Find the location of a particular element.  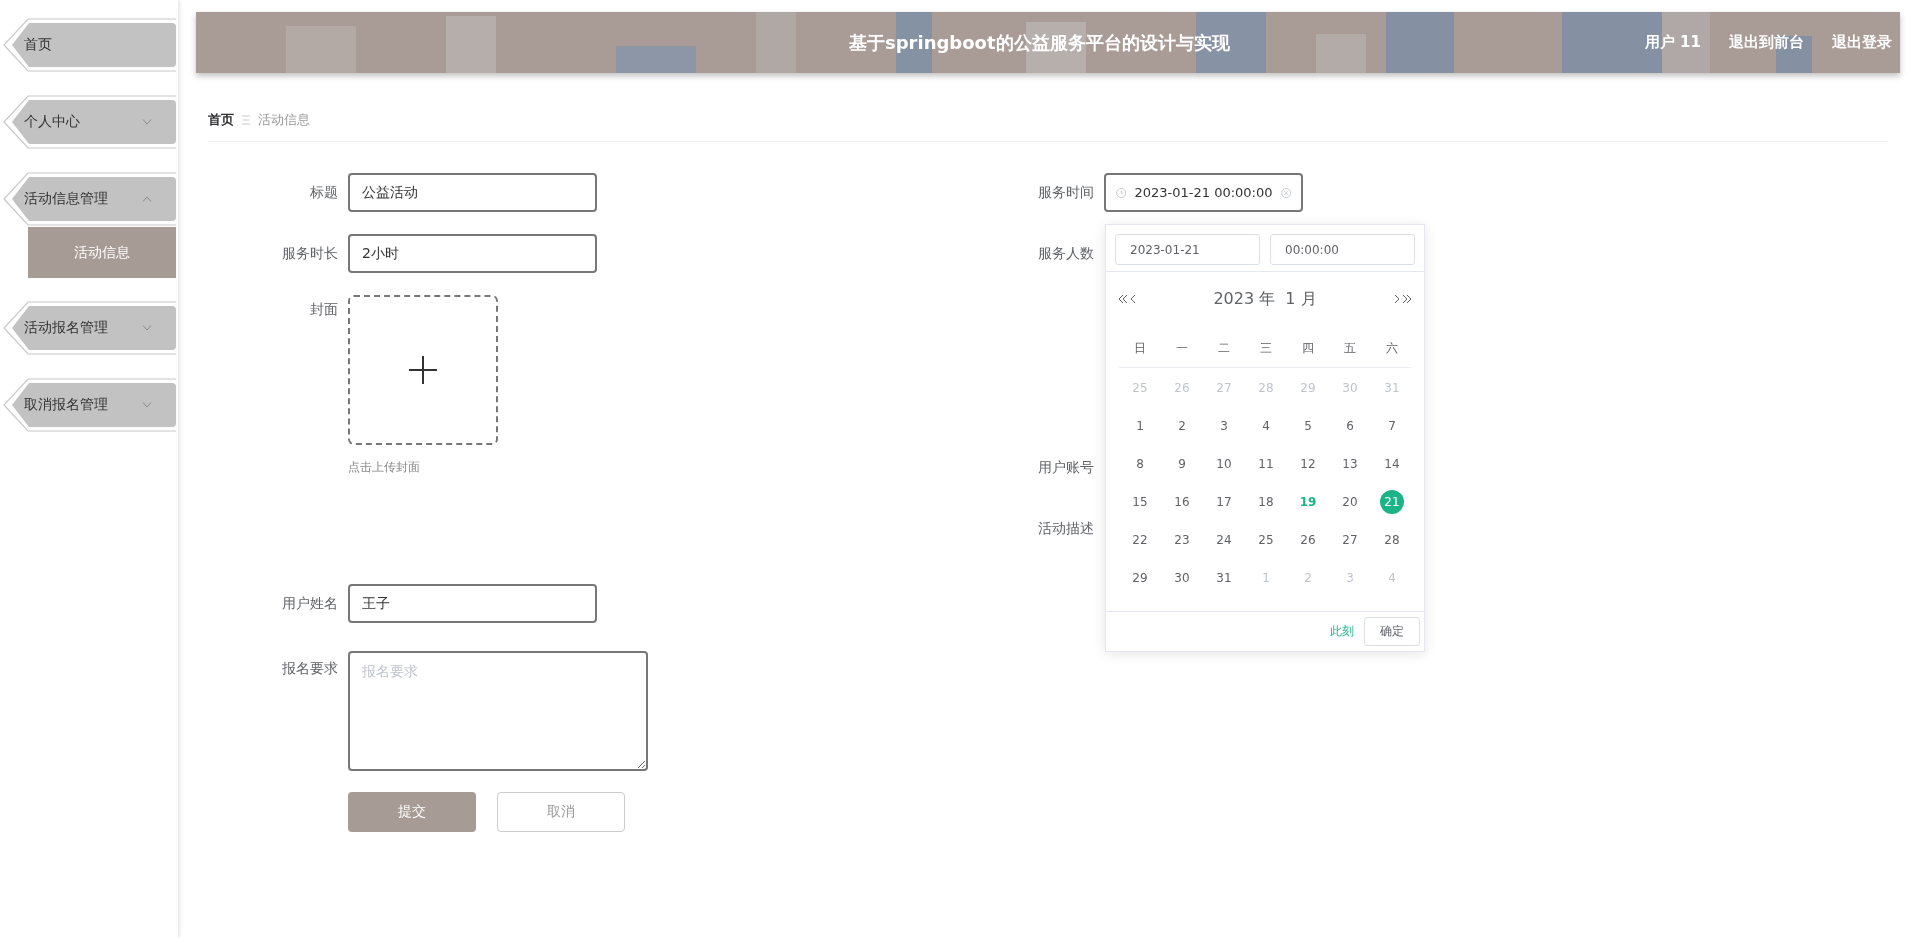

plus-icon is located at coordinates (423, 370).